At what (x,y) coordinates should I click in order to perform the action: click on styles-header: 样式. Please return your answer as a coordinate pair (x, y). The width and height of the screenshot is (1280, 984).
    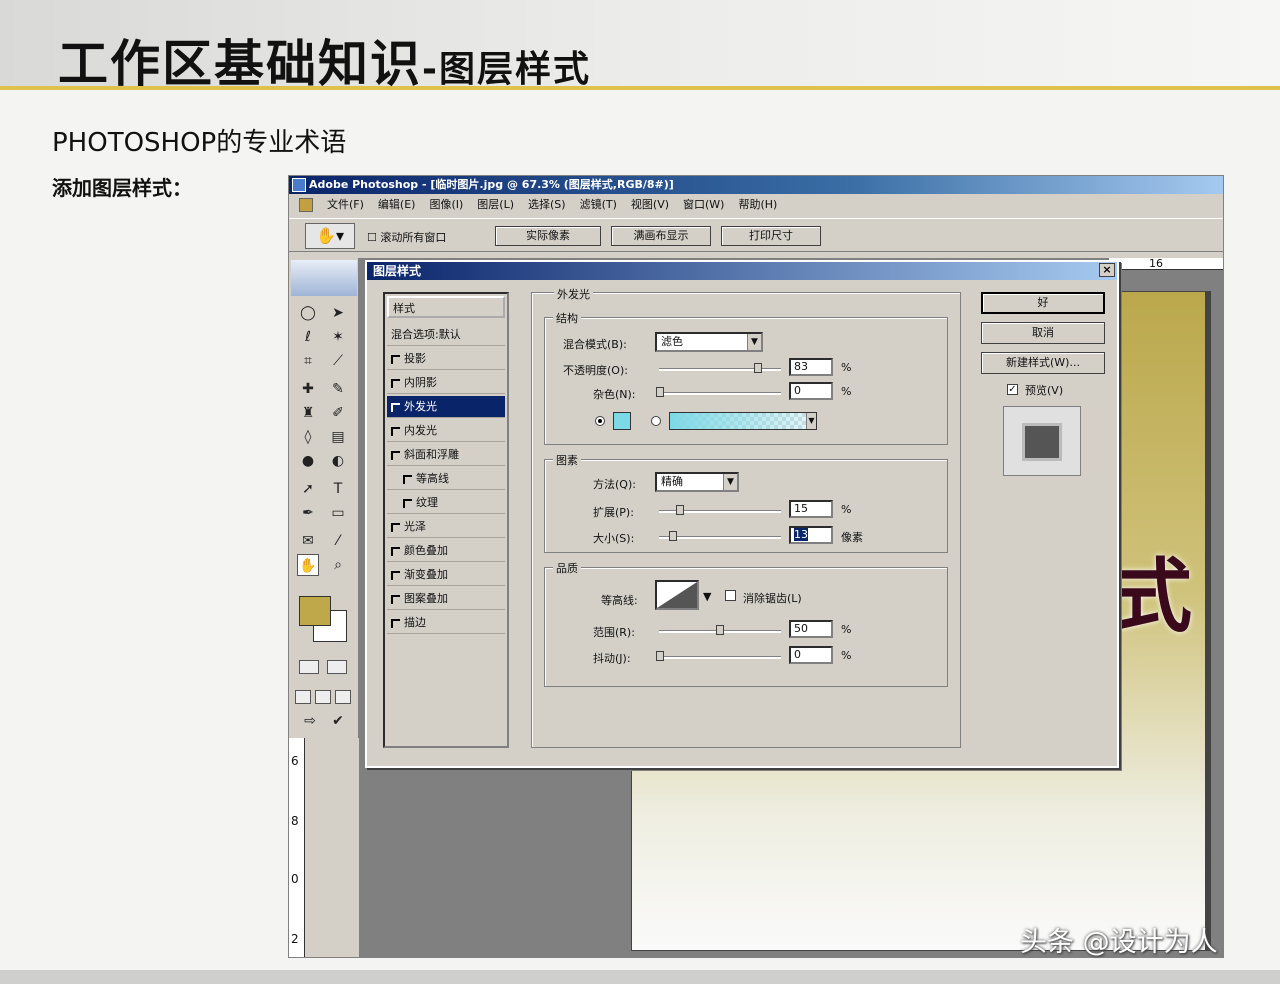
    Looking at the image, I should click on (446, 307).